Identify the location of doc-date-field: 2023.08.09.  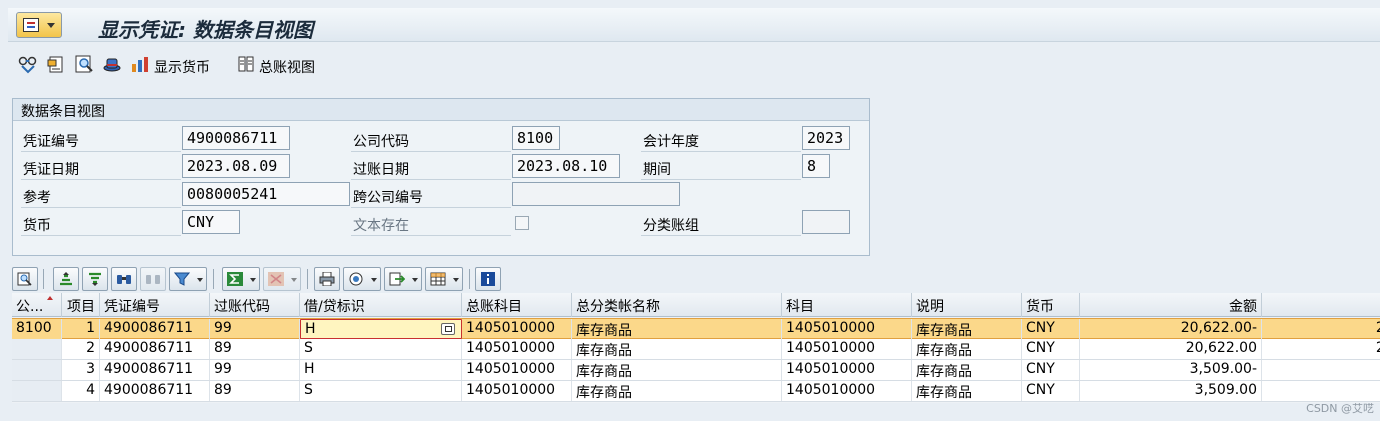
(236, 166).